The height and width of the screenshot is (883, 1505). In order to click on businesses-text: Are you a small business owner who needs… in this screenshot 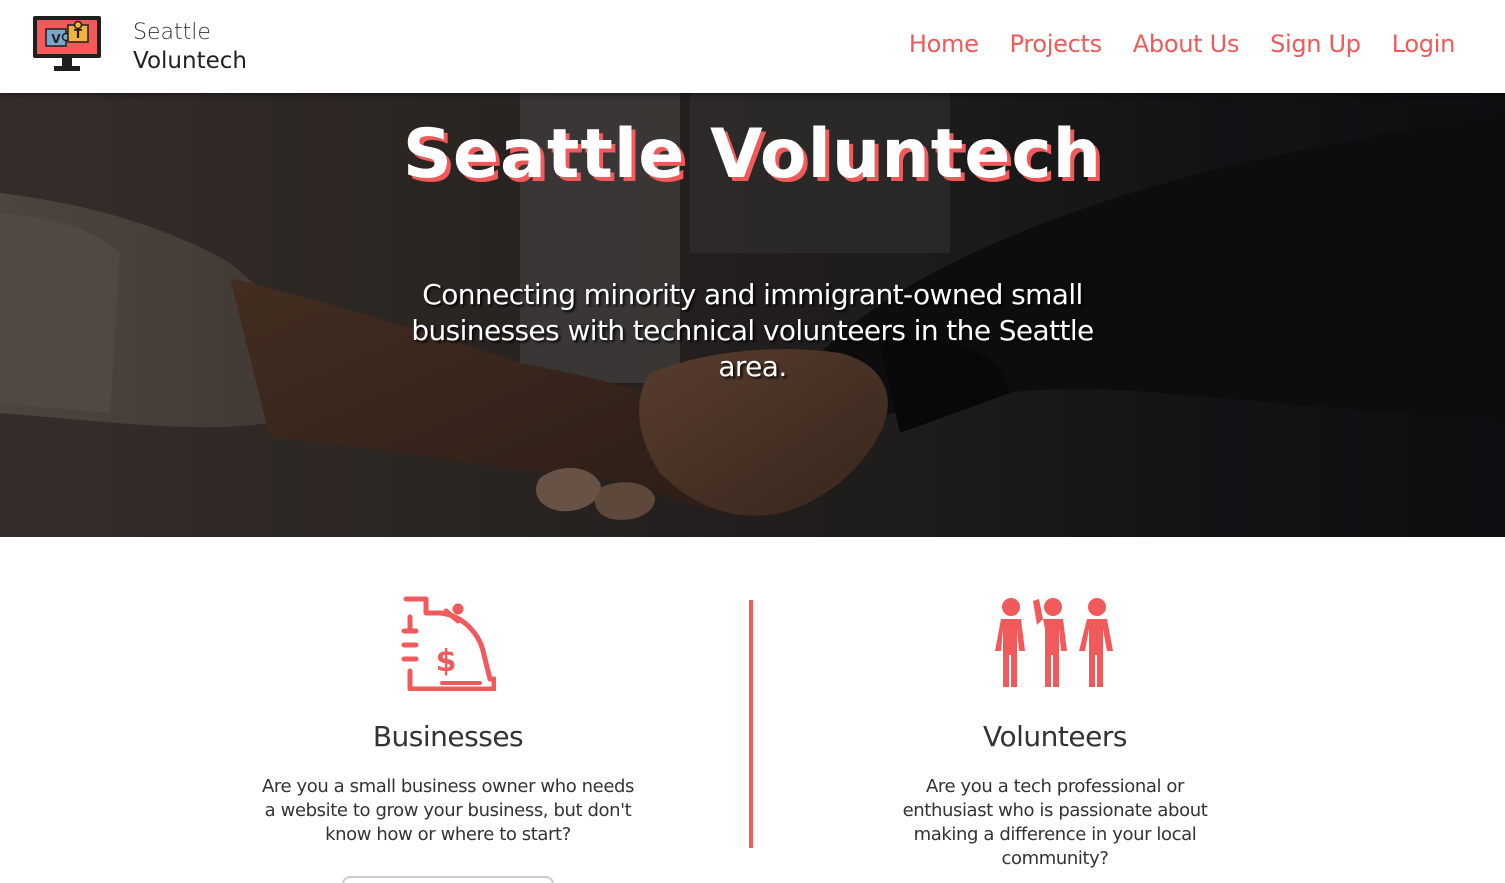, I will do `click(448, 810)`.